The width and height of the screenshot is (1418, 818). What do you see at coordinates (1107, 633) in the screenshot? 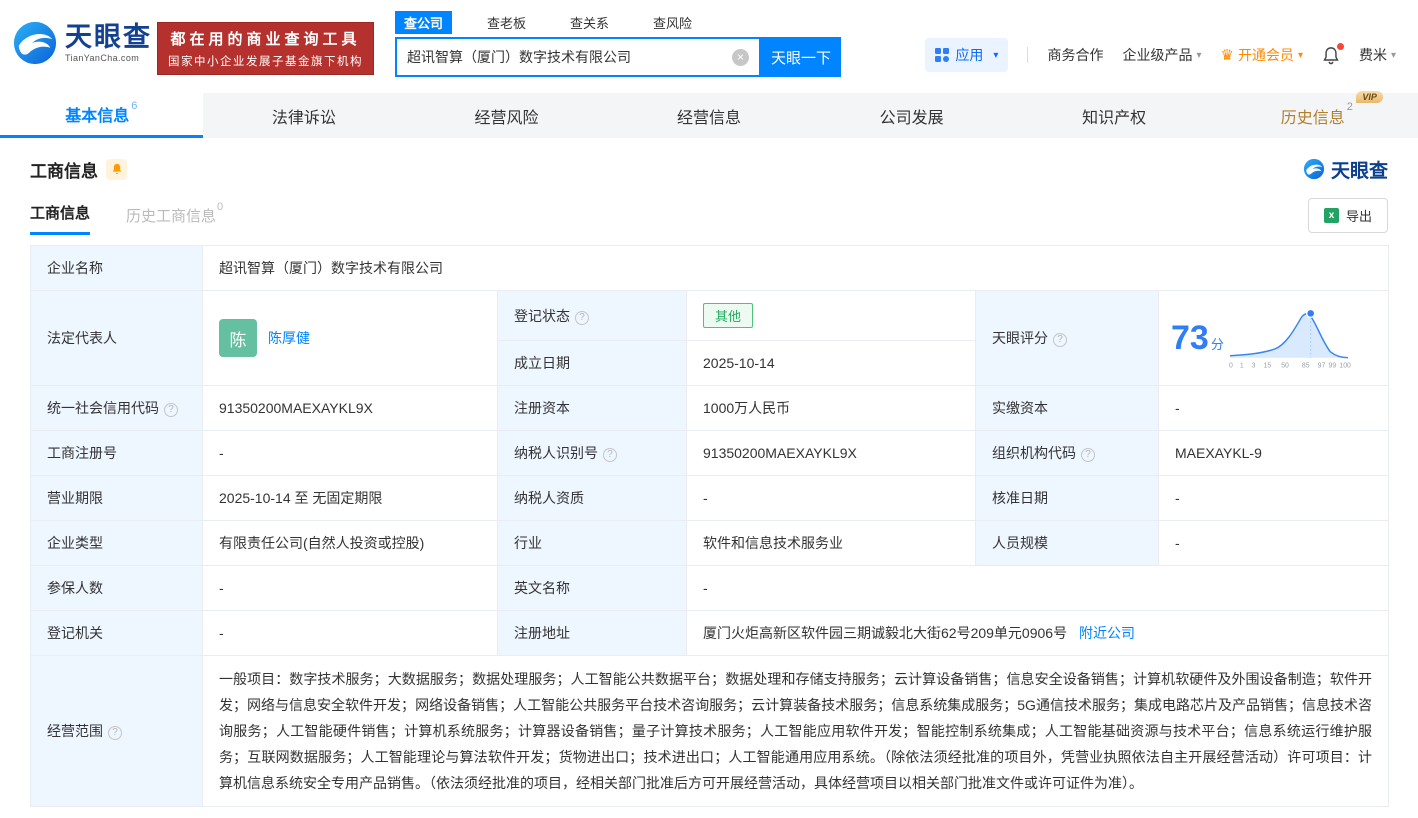
I see `nearby-companies-link: 附近公司` at bounding box center [1107, 633].